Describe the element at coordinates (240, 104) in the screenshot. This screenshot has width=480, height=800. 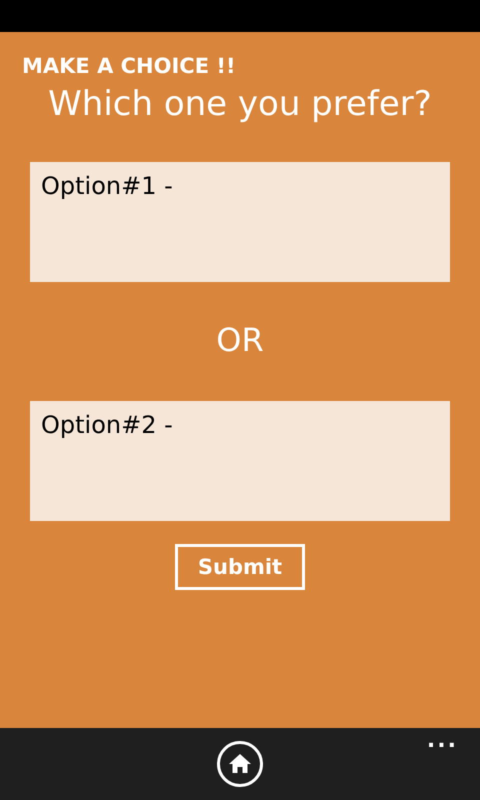
I see `question-heading: Which one you prefer?` at that location.